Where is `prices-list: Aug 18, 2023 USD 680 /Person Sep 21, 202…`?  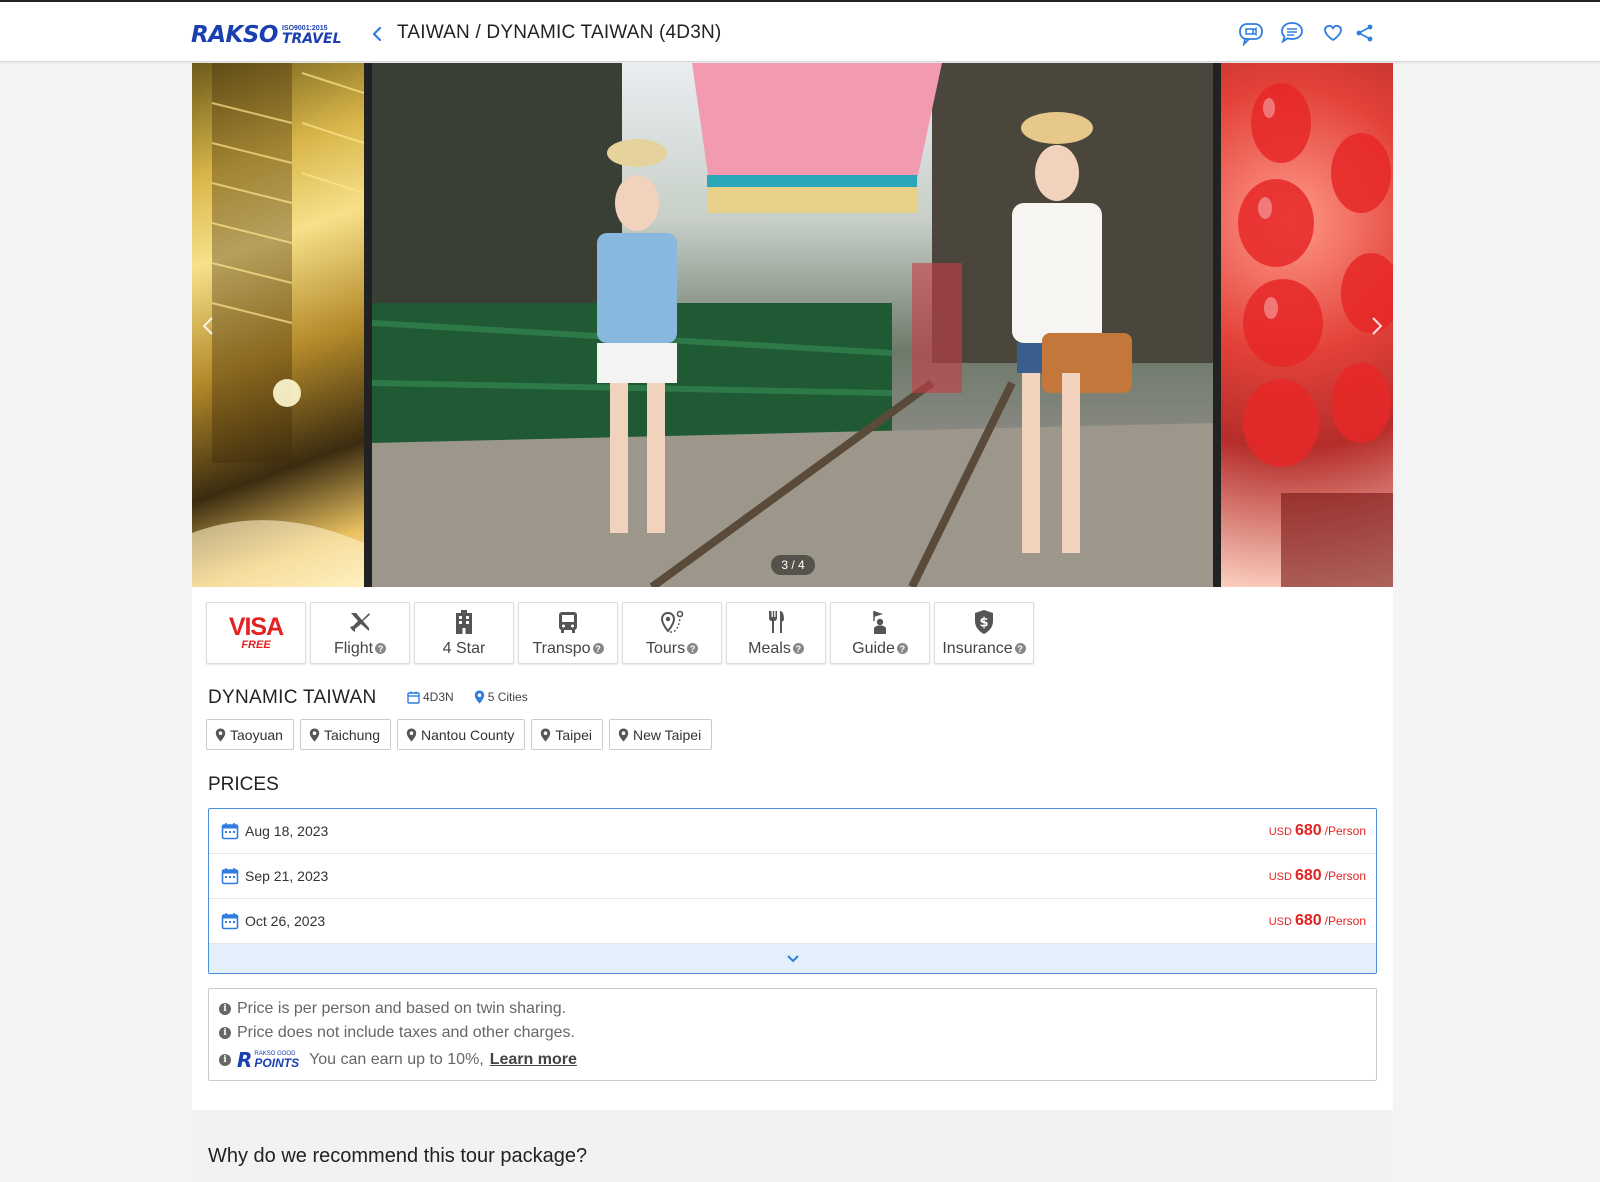 prices-list: Aug 18, 2023 USD 680 /Person Sep 21, 202… is located at coordinates (792, 891).